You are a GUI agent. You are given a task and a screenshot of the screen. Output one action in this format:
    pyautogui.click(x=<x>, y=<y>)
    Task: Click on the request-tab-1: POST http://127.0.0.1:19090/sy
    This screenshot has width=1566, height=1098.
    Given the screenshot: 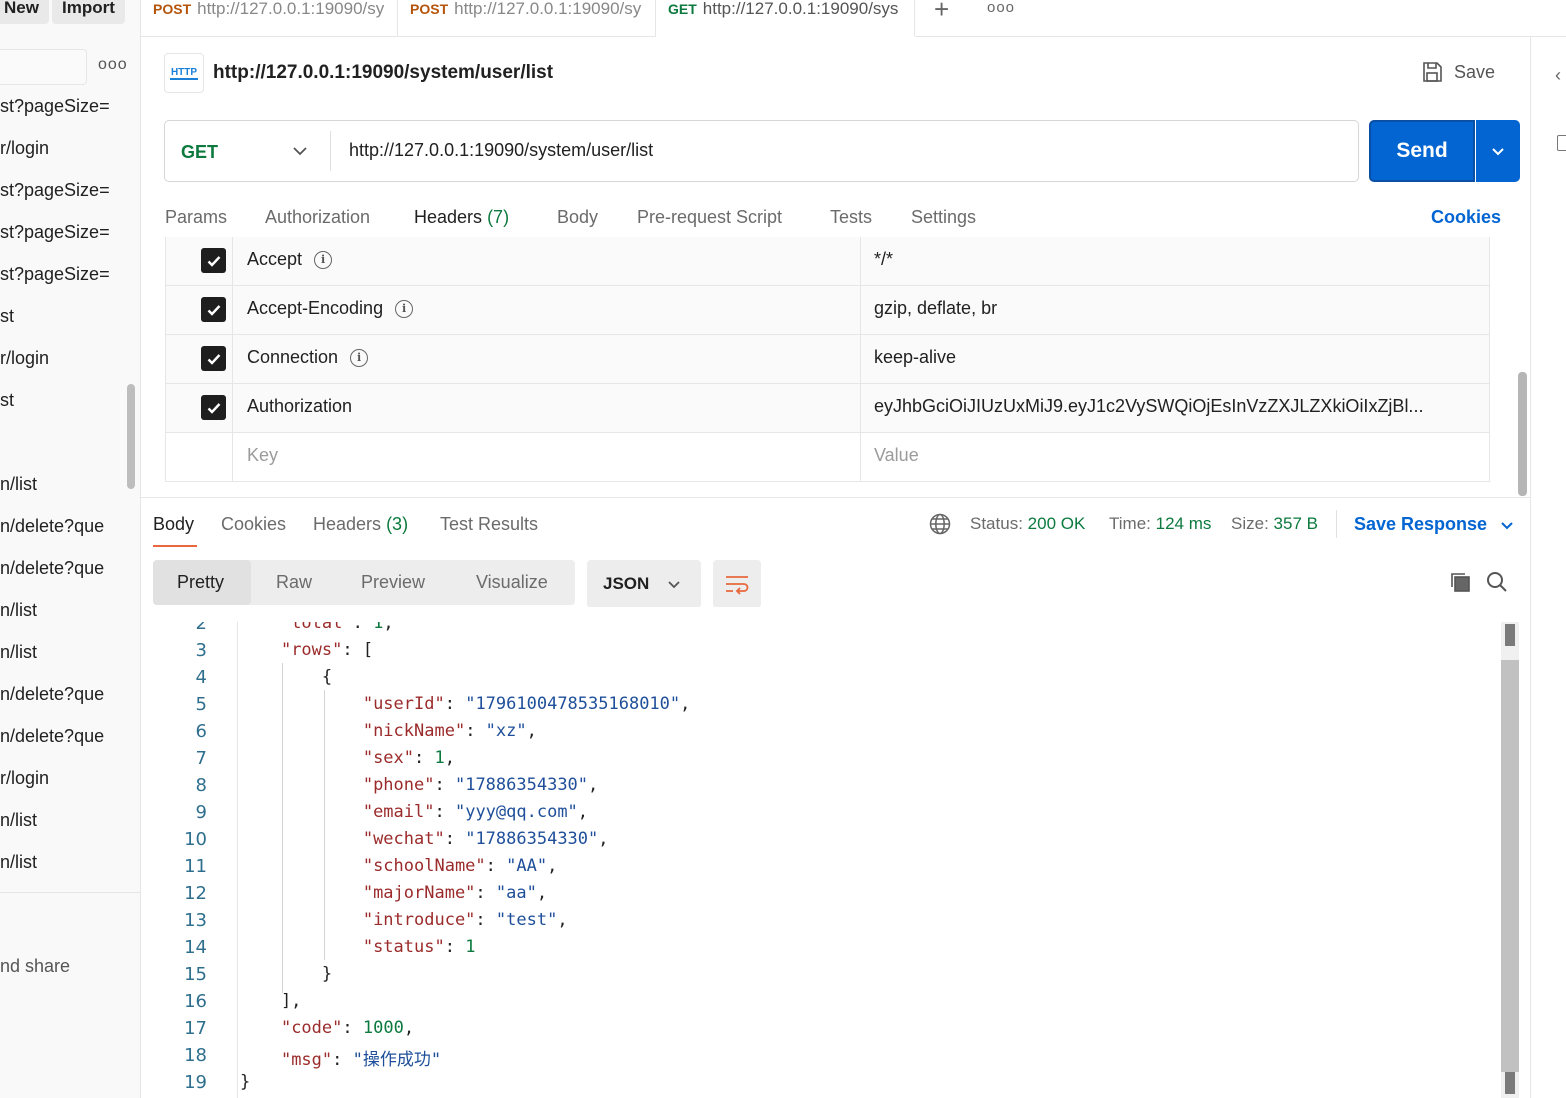 What is the action you would take?
    pyautogui.click(x=269, y=18)
    